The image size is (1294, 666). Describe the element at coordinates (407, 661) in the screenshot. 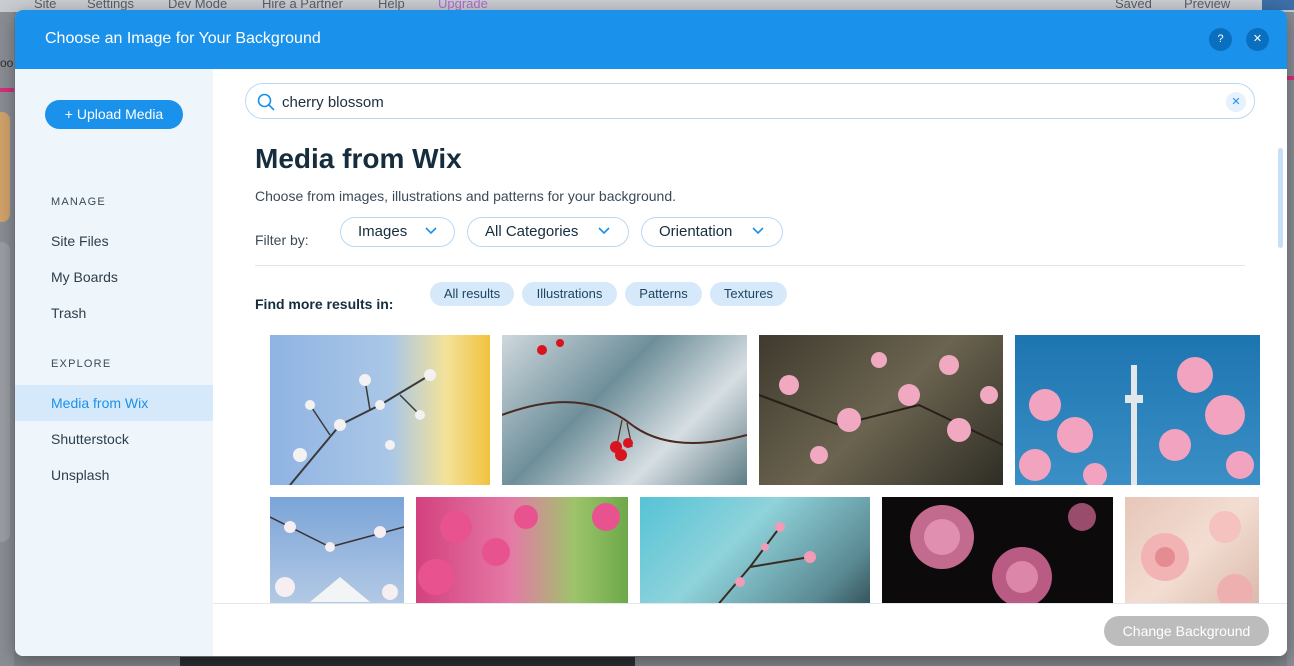

I see `editor-bottom-strip` at that location.